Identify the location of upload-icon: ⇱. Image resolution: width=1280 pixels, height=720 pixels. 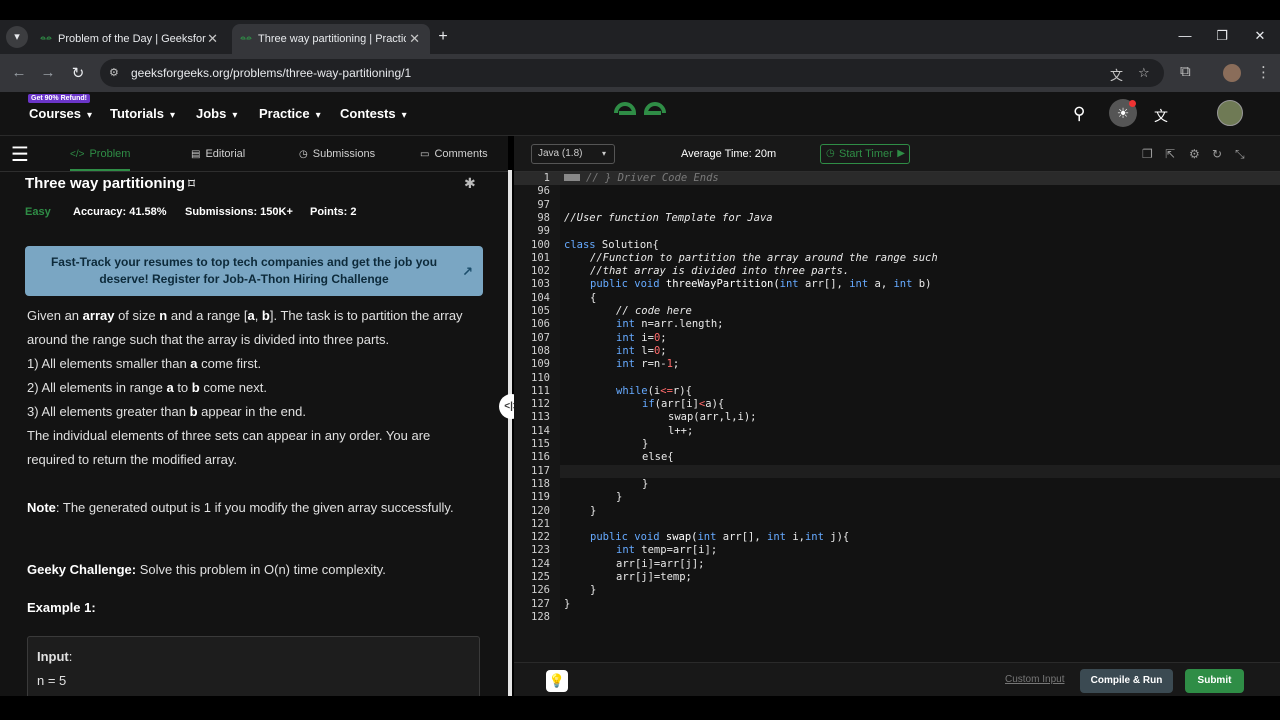
(1170, 154).